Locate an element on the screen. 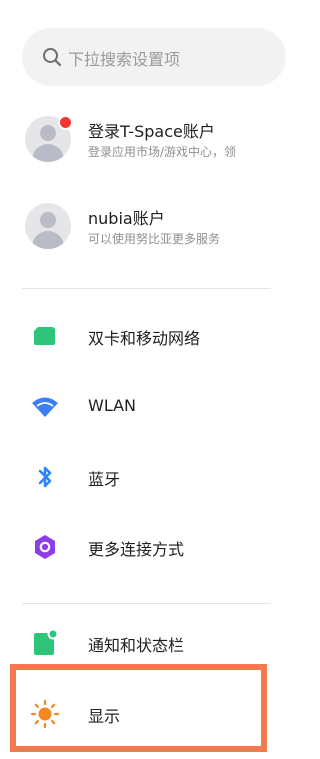  bluetooth-icon is located at coordinates (45, 477).